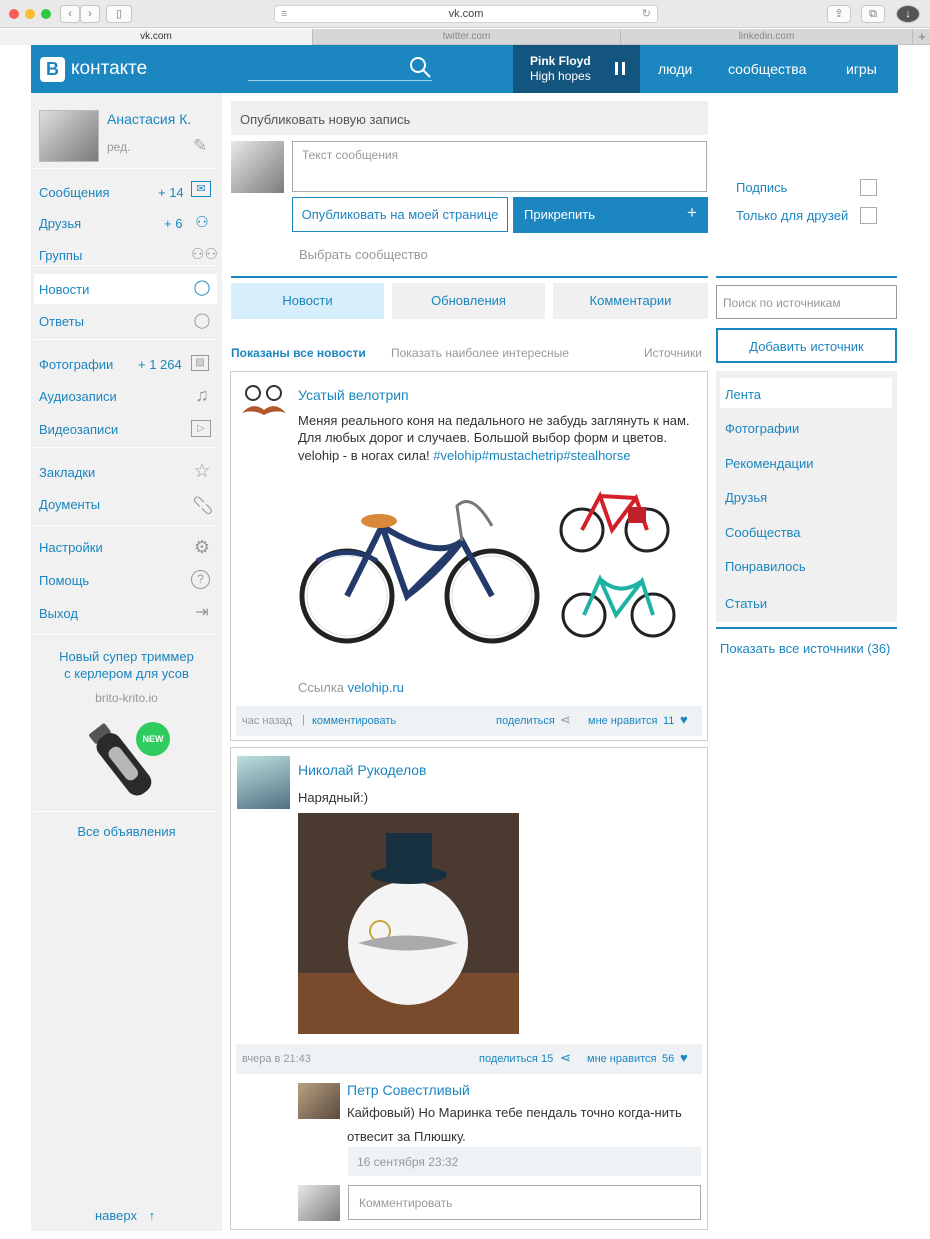  I want to click on logo-text: контакте, so click(109, 69).